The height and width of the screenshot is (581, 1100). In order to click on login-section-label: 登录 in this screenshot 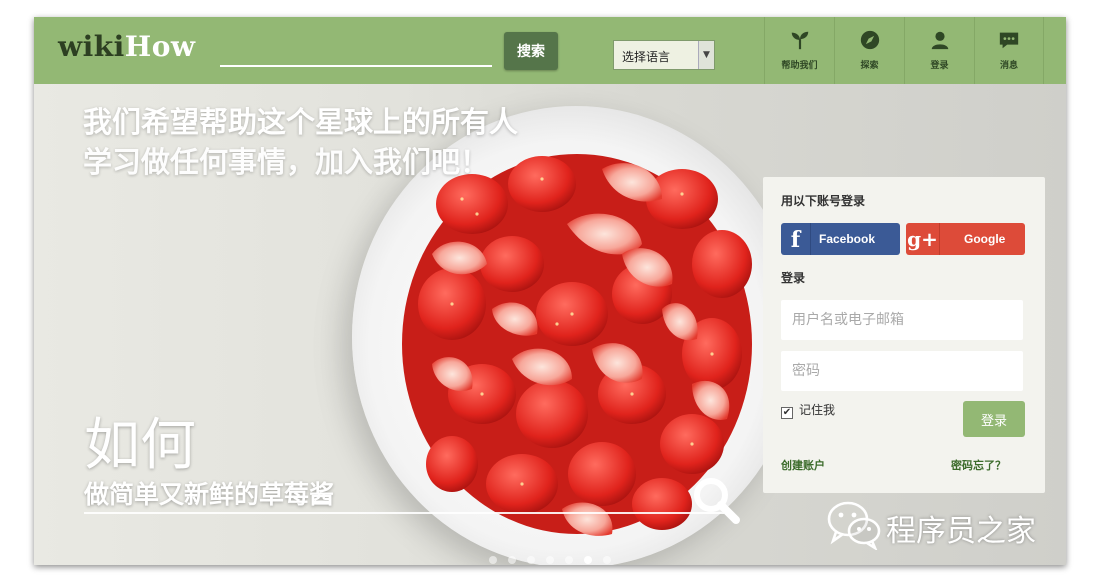, I will do `click(793, 278)`.